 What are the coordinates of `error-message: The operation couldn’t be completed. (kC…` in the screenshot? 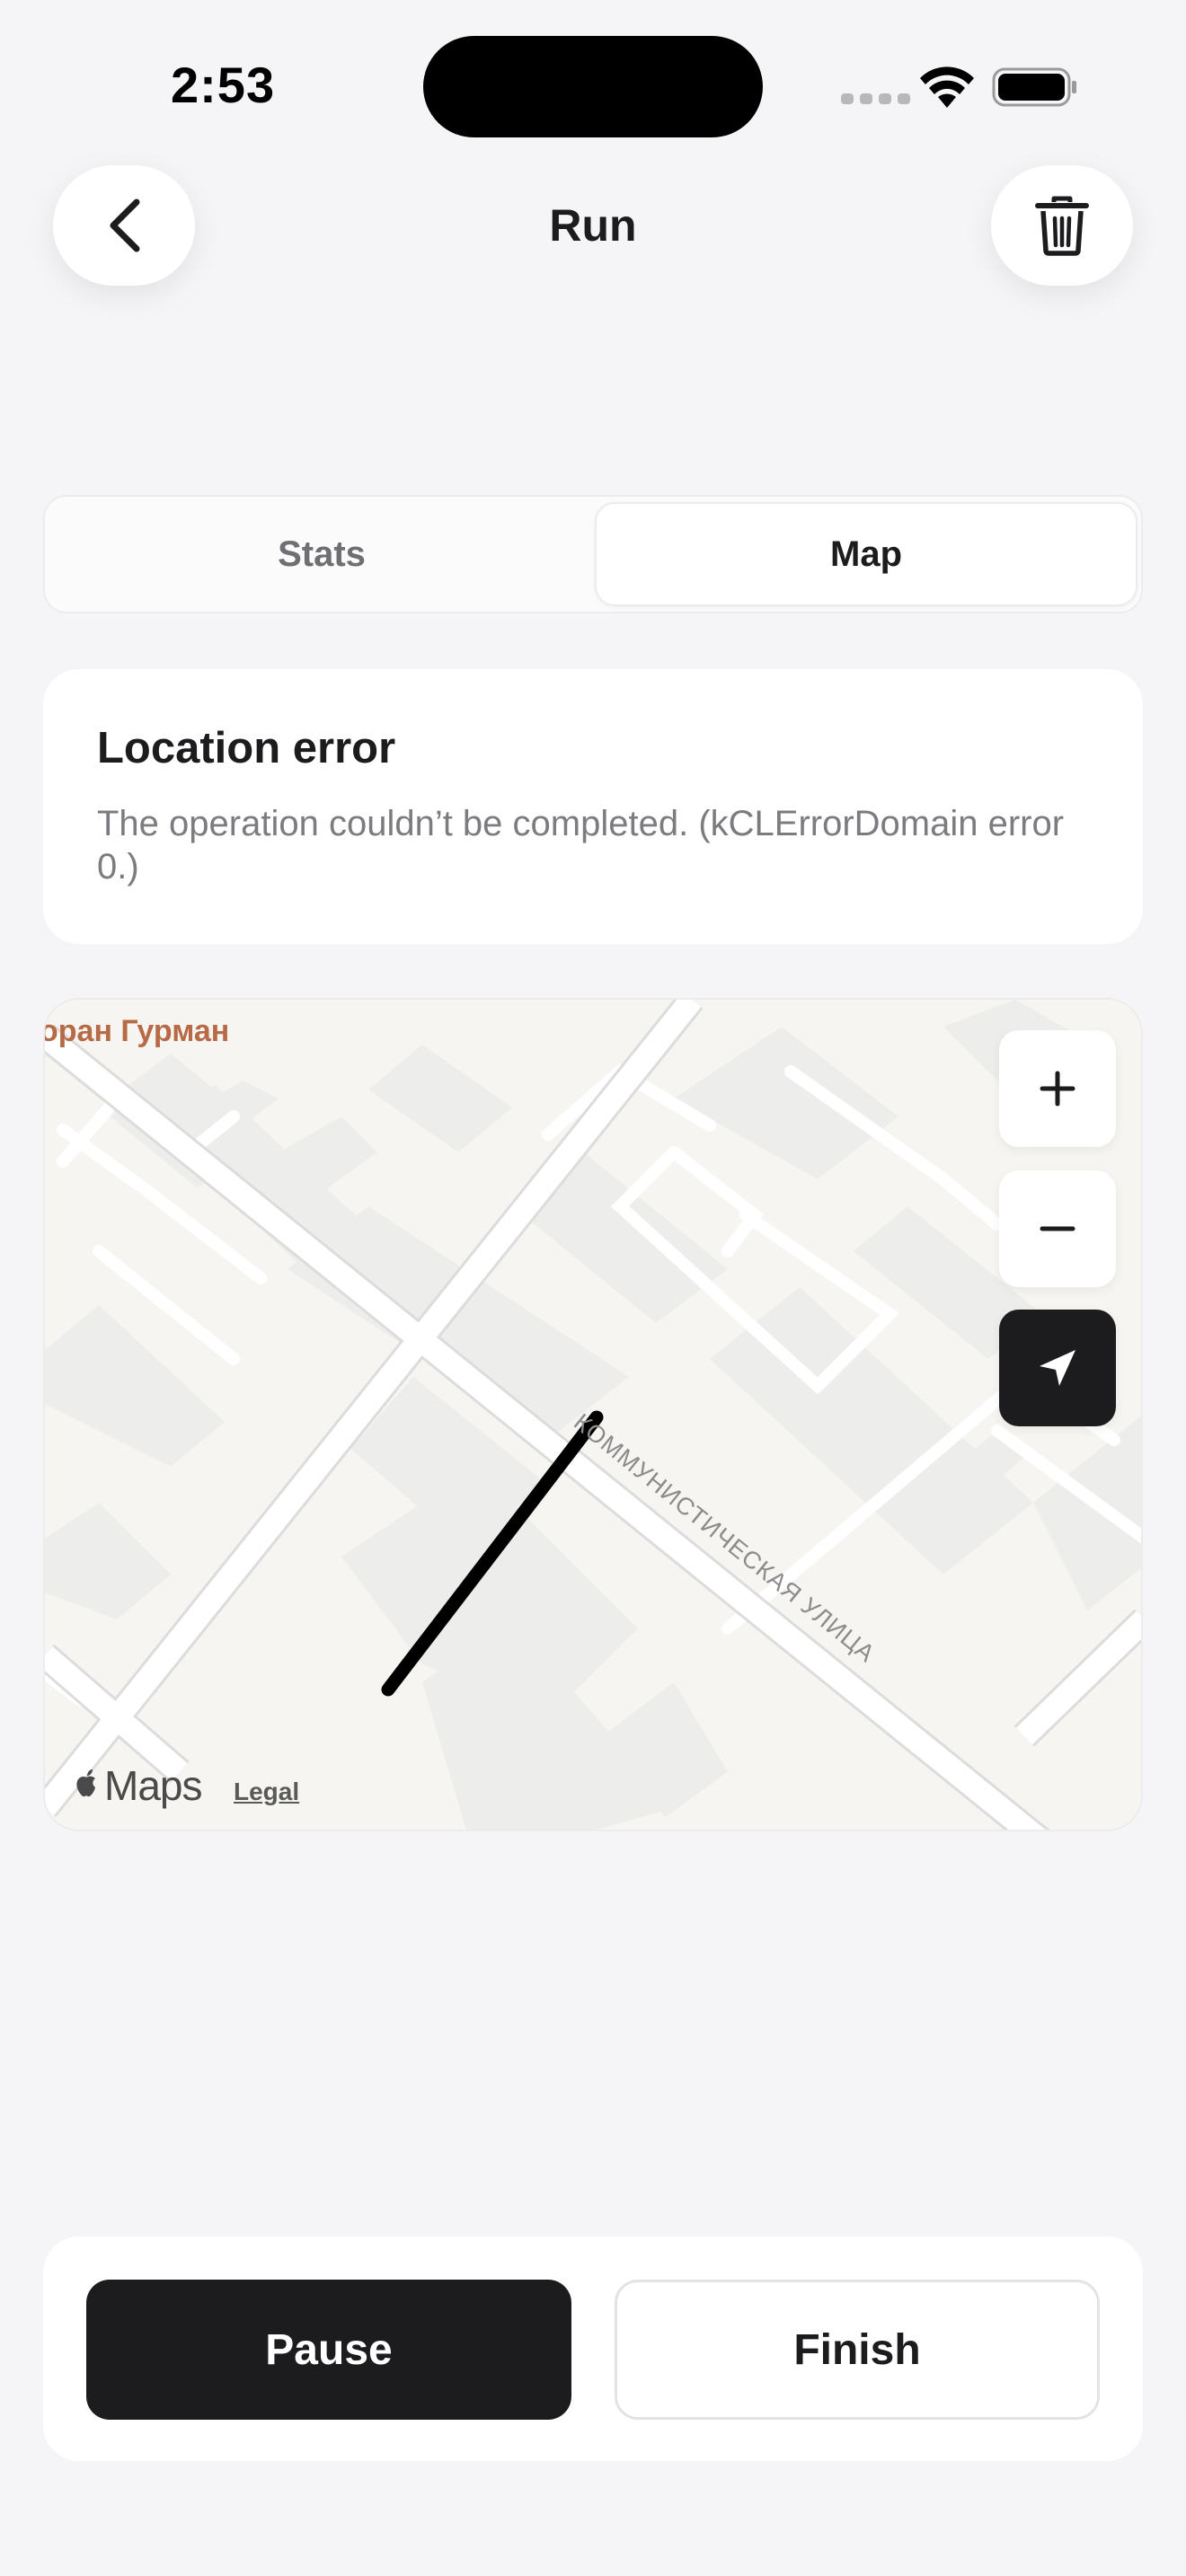 It's located at (581, 845).